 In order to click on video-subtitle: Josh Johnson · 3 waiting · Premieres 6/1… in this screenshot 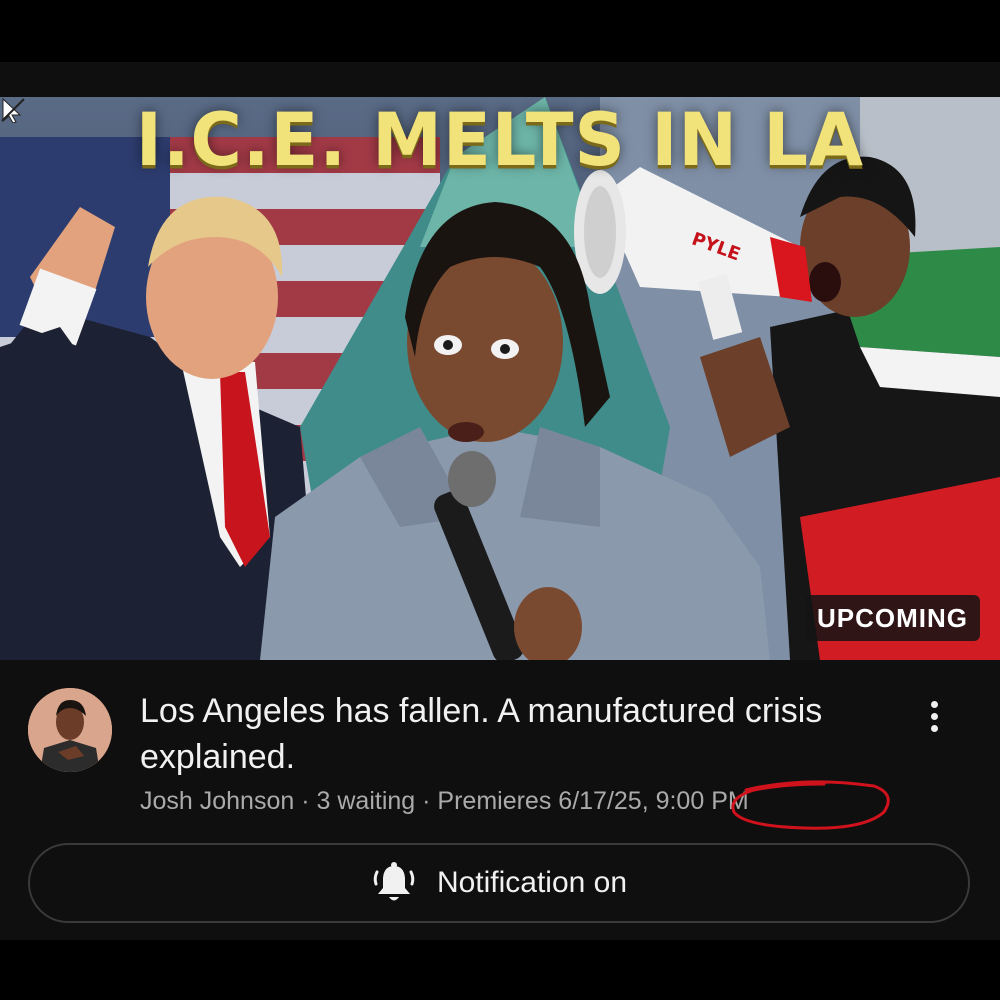, I will do `click(540, 801)`.